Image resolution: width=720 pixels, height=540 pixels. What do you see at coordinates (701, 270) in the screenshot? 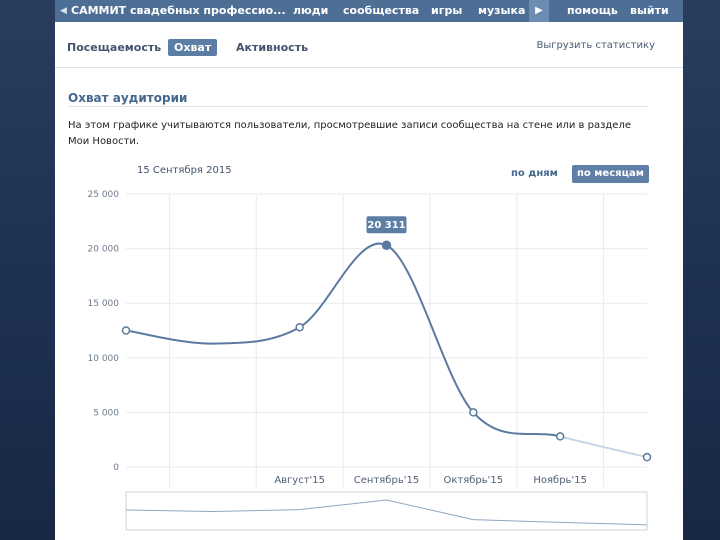
I see `slide-background-right` at bounding box center [701, 270].